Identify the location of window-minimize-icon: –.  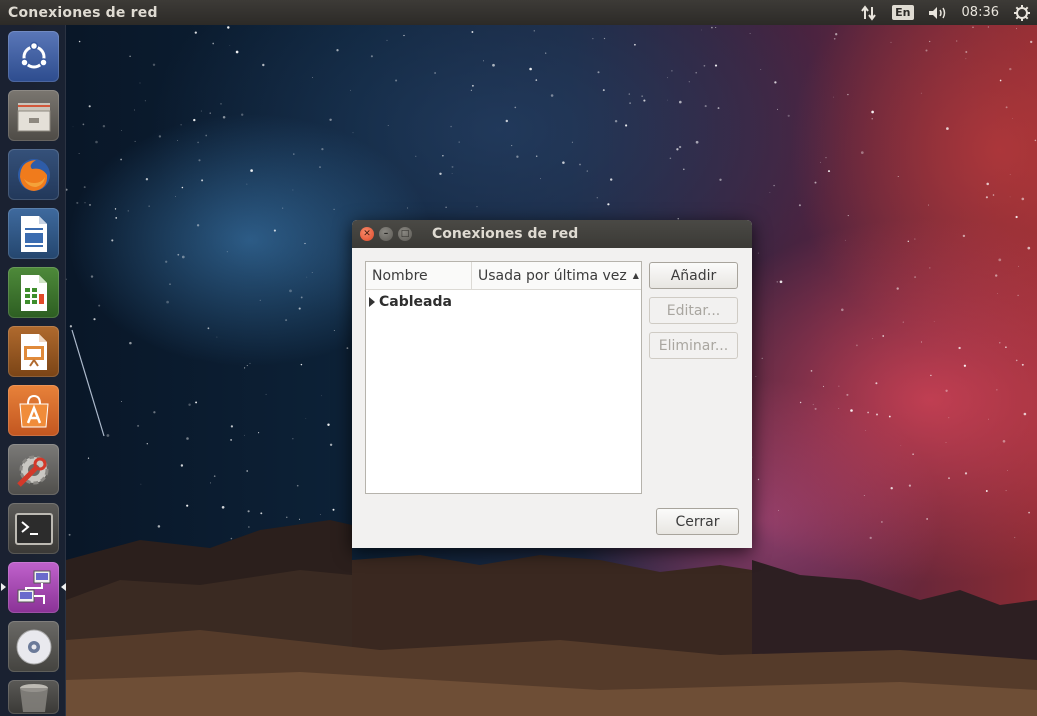
(386, 234).